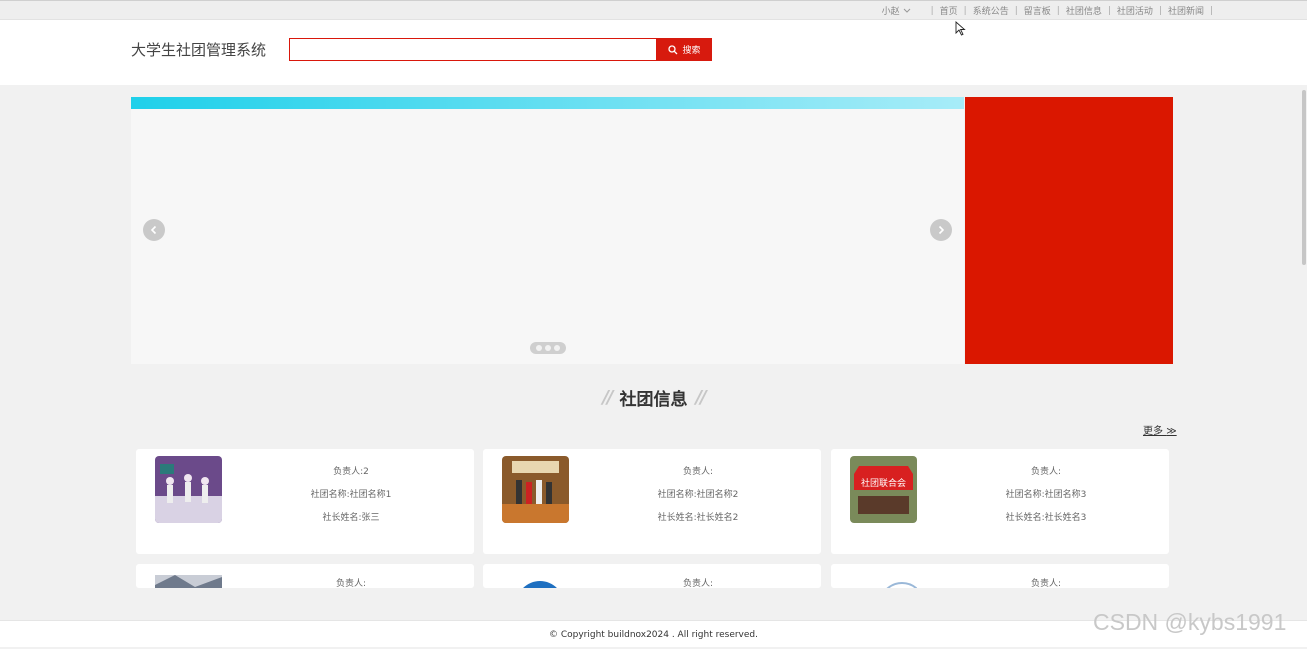 This screenshot has height=649, width=1307. Describe the element at coordinates (883, 489) in the screenshot. I see `club-thumbnail: 社团联合会` at that location.